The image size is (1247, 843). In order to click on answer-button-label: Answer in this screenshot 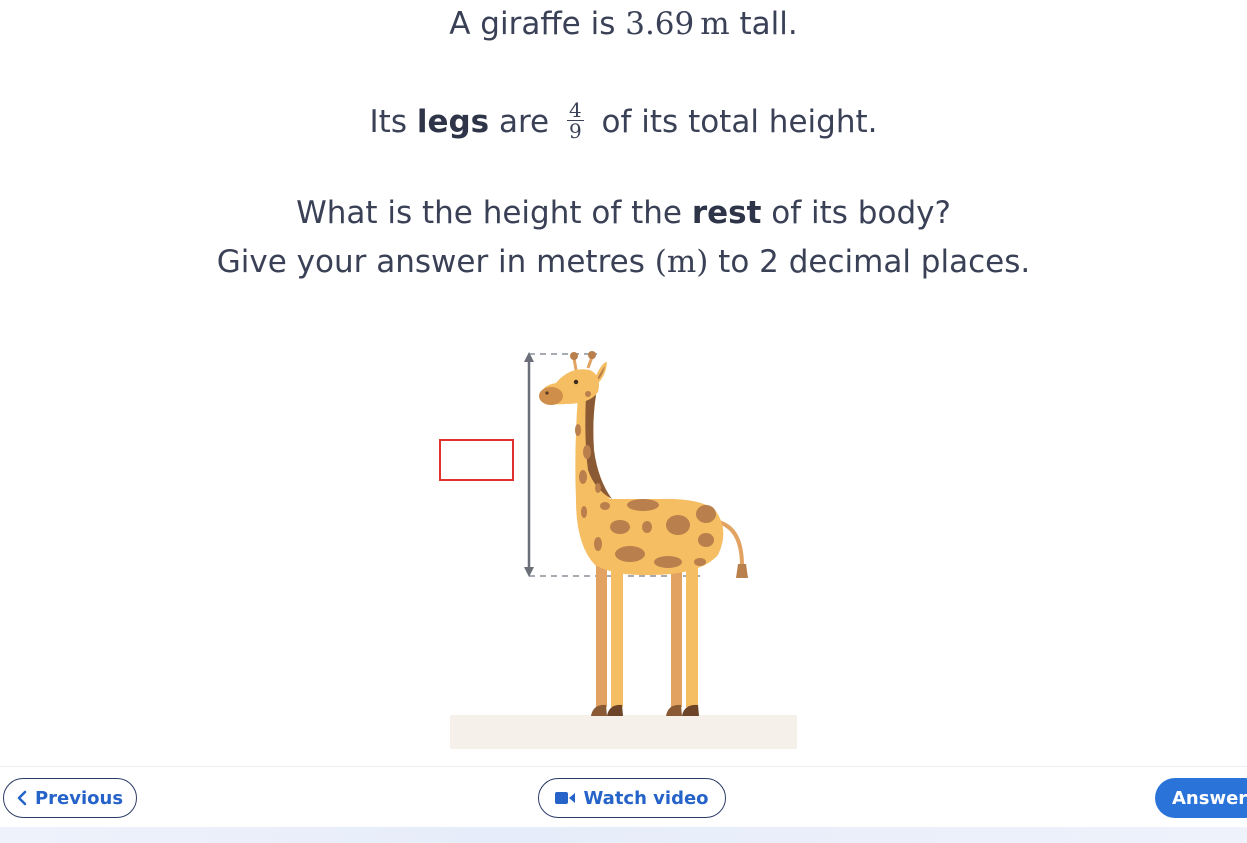, I will do `click(1209, 798)`.